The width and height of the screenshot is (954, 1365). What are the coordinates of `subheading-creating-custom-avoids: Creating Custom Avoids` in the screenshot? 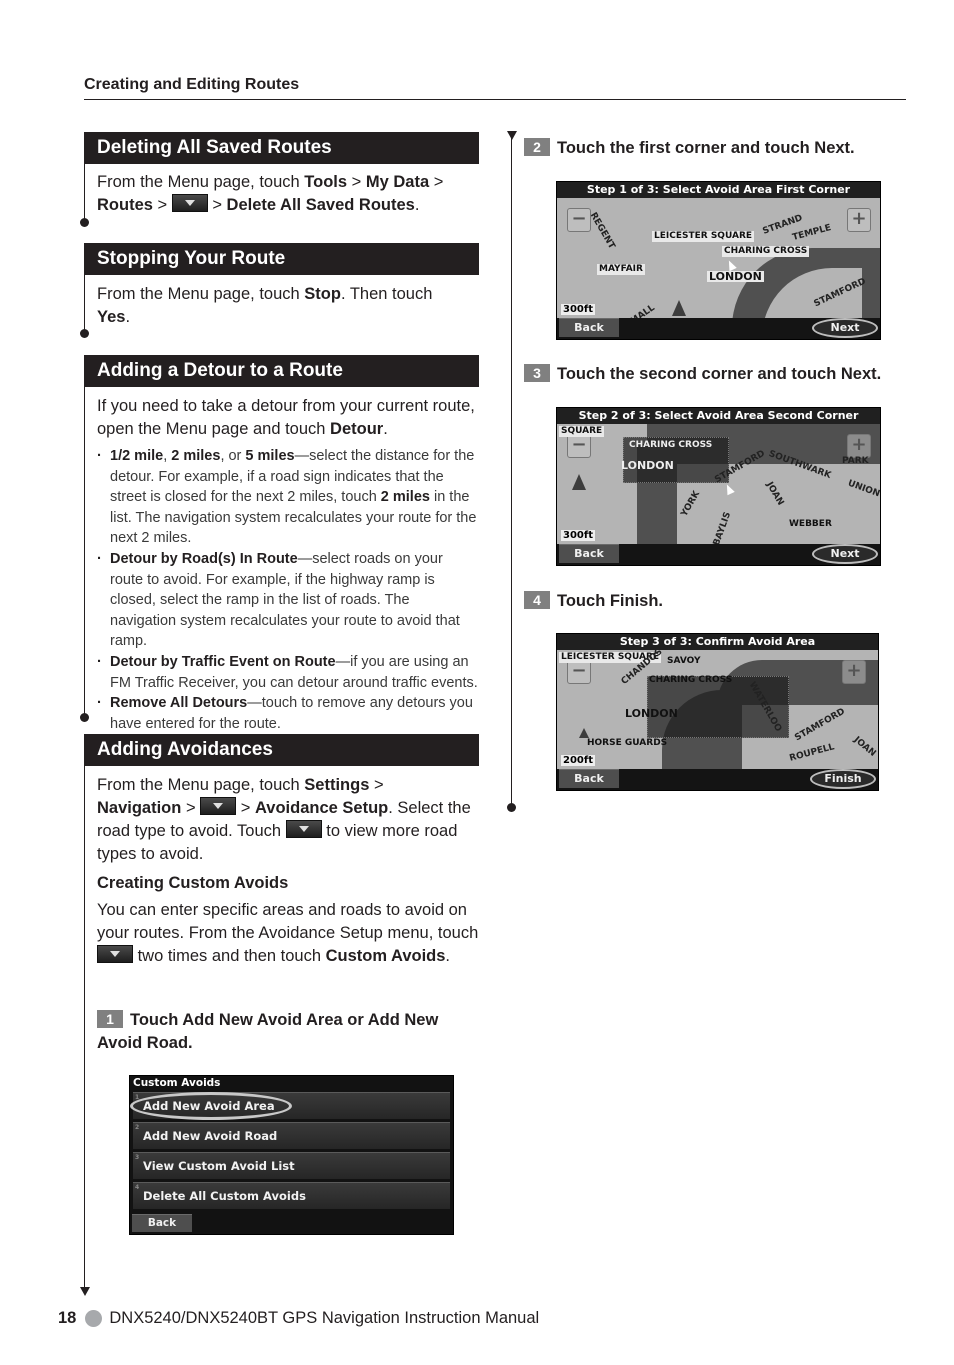 It's located at (193, 883).